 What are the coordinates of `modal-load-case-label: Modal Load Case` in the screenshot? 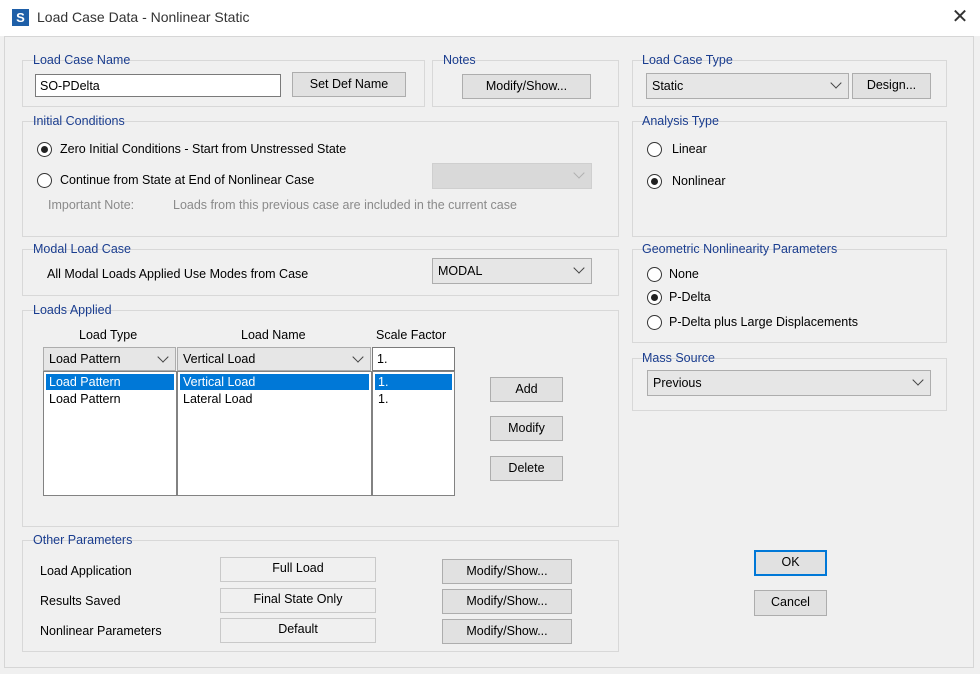 It's located at (82, 249).